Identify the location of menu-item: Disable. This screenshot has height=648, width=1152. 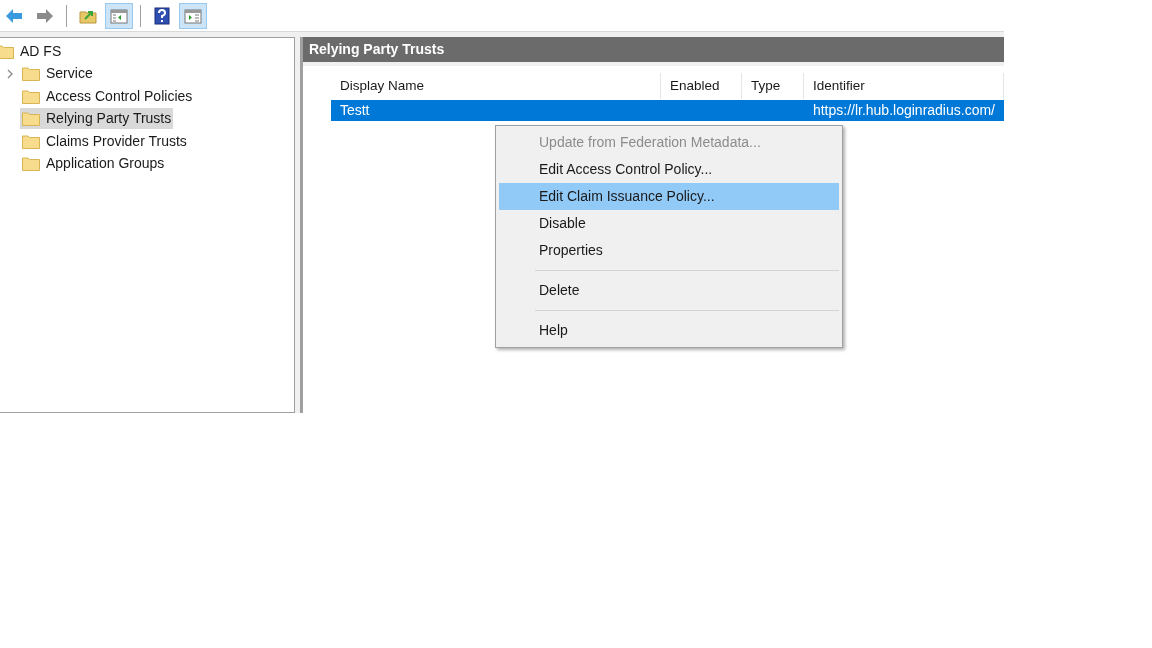
(669, 223).